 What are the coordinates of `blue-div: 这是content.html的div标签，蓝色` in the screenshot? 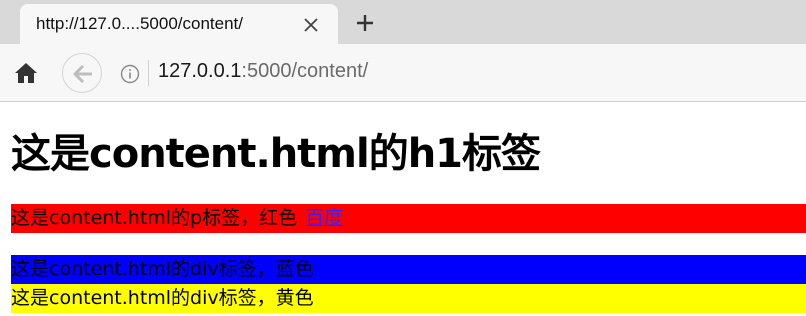 It's located at (408, 269).